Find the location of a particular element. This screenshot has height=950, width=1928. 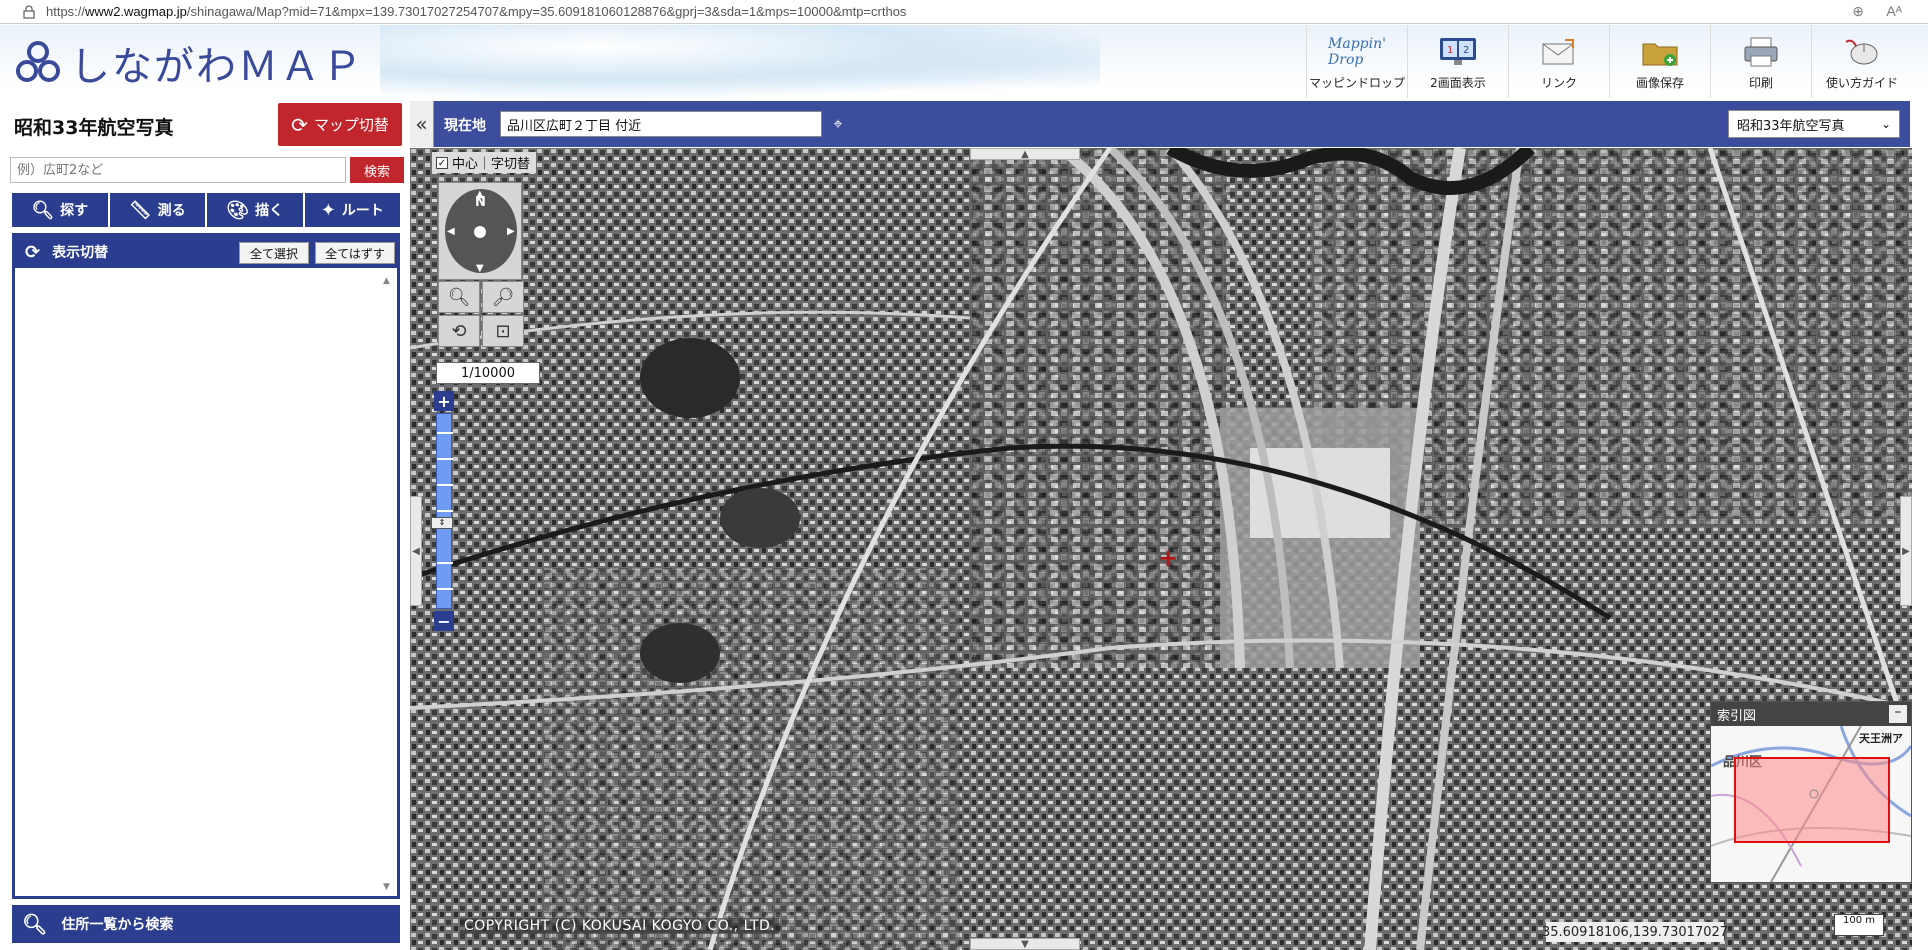

header-toolbar: Mappin' Drop マッピンドロップ 12 2画面表示 リンク 画像保存 is located at coordinates (1609, 61).